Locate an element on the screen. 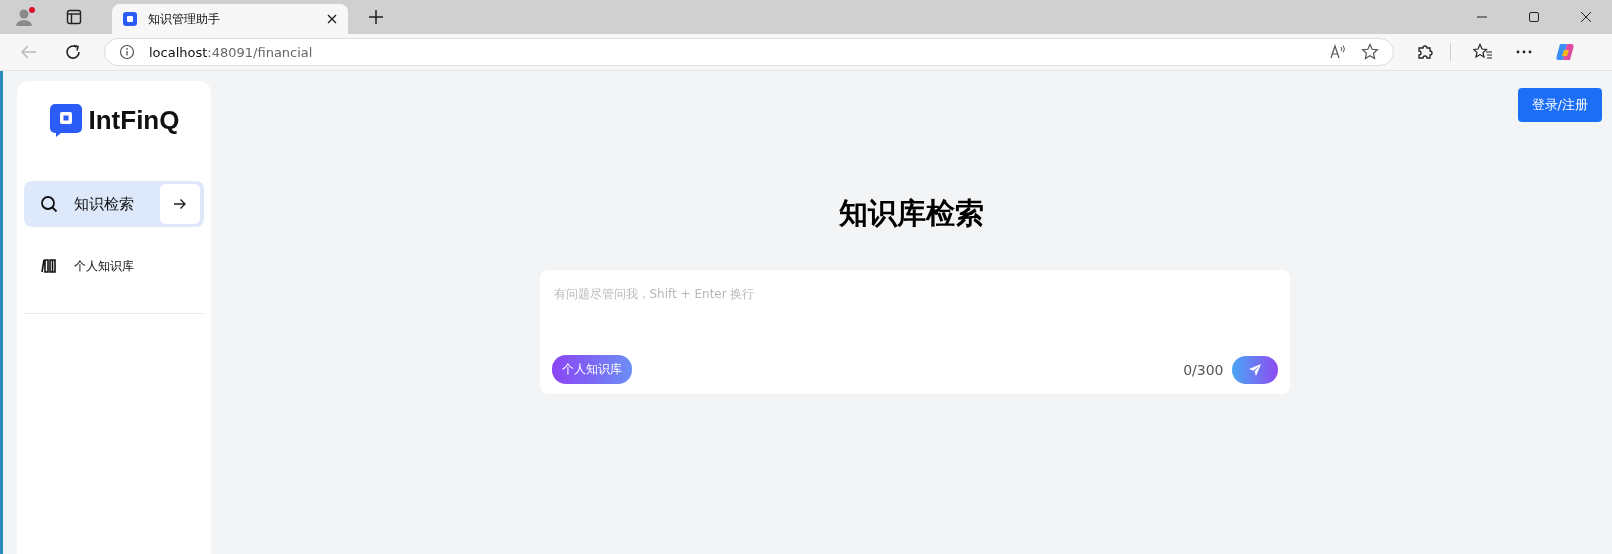  send-button is located at coordinates (1254, 369).